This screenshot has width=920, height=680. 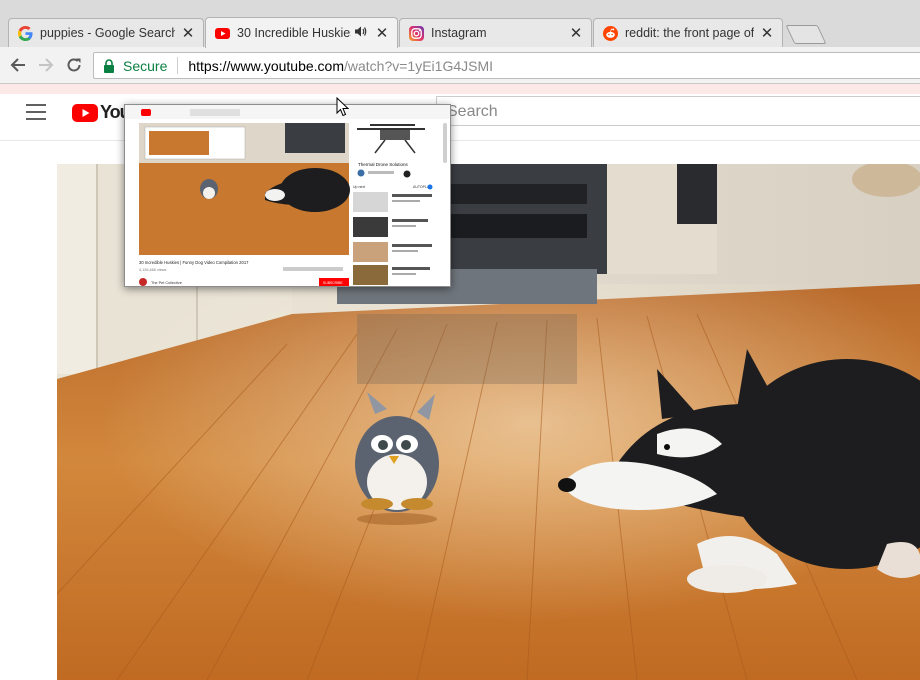 What do you see at coordinates (678, 111) in the screenshot?
I see `search-input: Search` at bounding box center [678, 111].